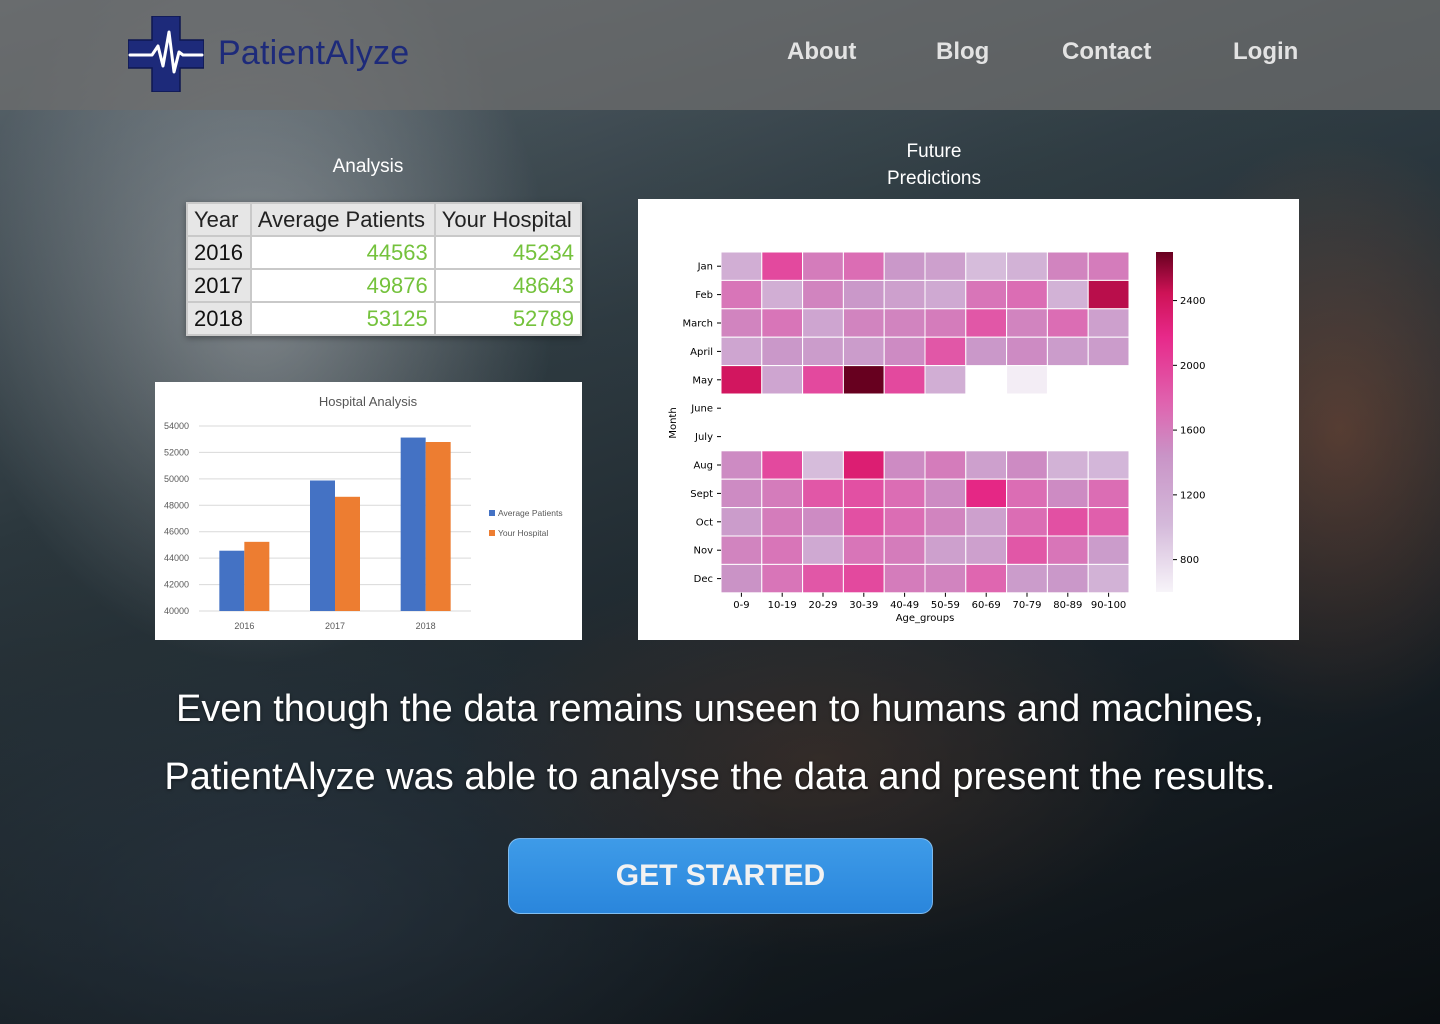 This screenshot has height=1024, width=1440. What do you see at coordinates (1192, 366) in the screenshot?
I see `colorbar-tick-label: 2000` at bounding box center [1192, 366].